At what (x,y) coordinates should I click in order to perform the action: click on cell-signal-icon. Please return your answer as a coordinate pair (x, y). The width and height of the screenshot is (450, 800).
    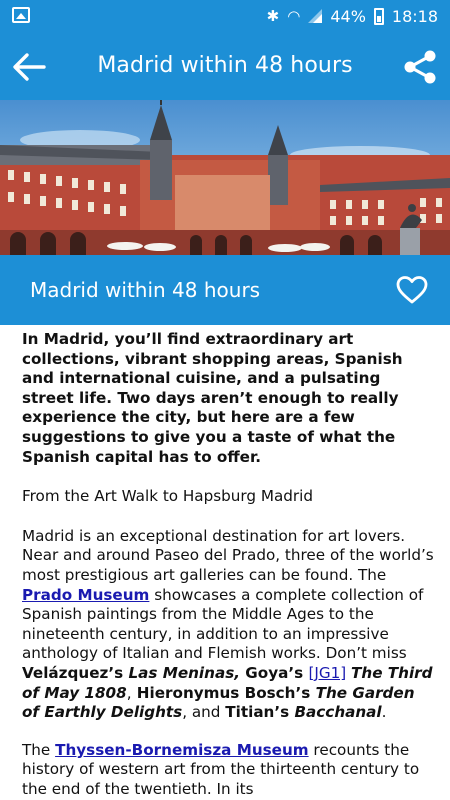
    Looking at the image, I should click on (315, 16).